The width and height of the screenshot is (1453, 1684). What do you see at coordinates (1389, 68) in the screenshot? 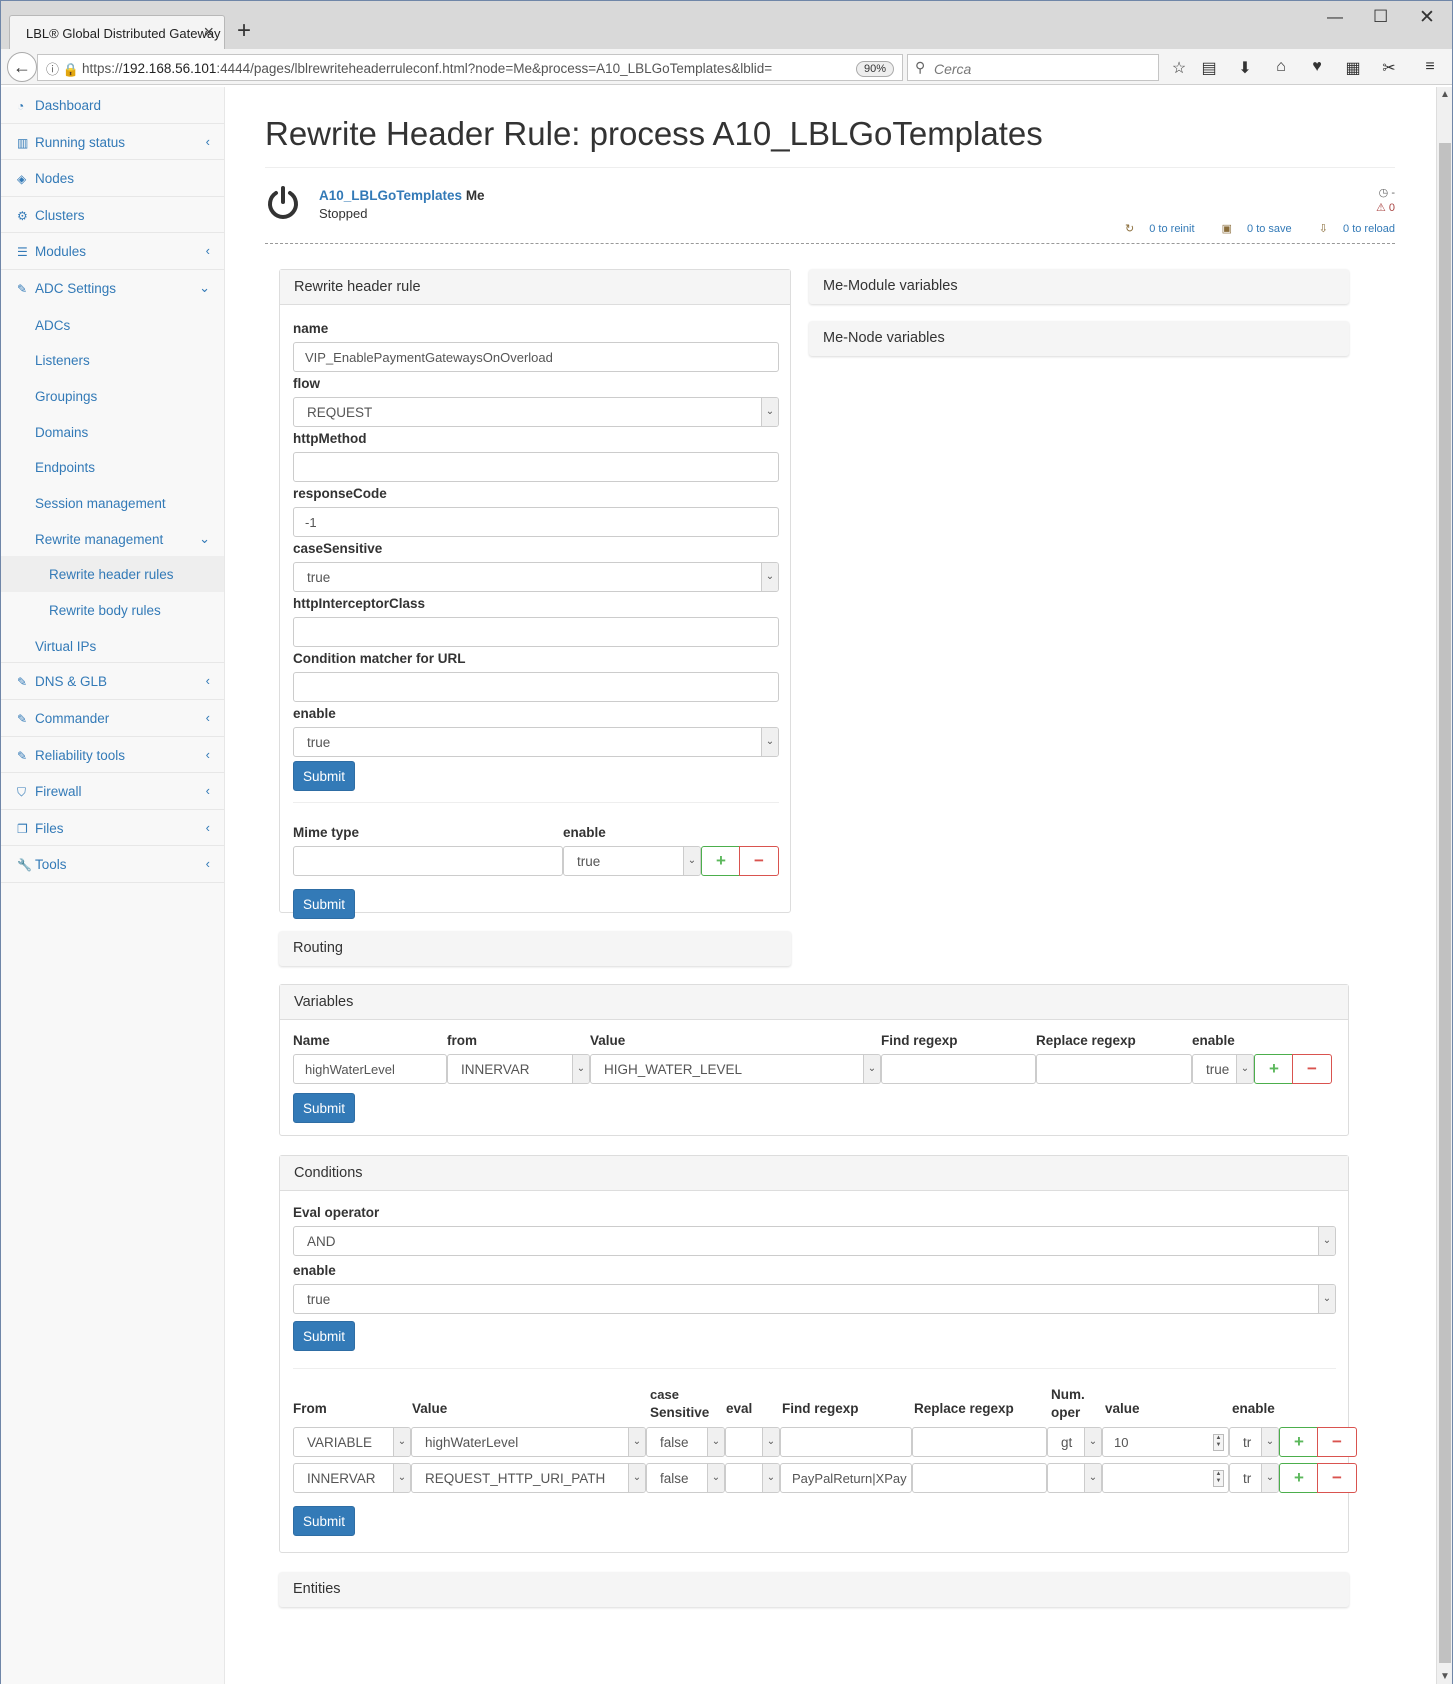
I see `screenshot-icon: ✂` at bounding box center [1389, 68].